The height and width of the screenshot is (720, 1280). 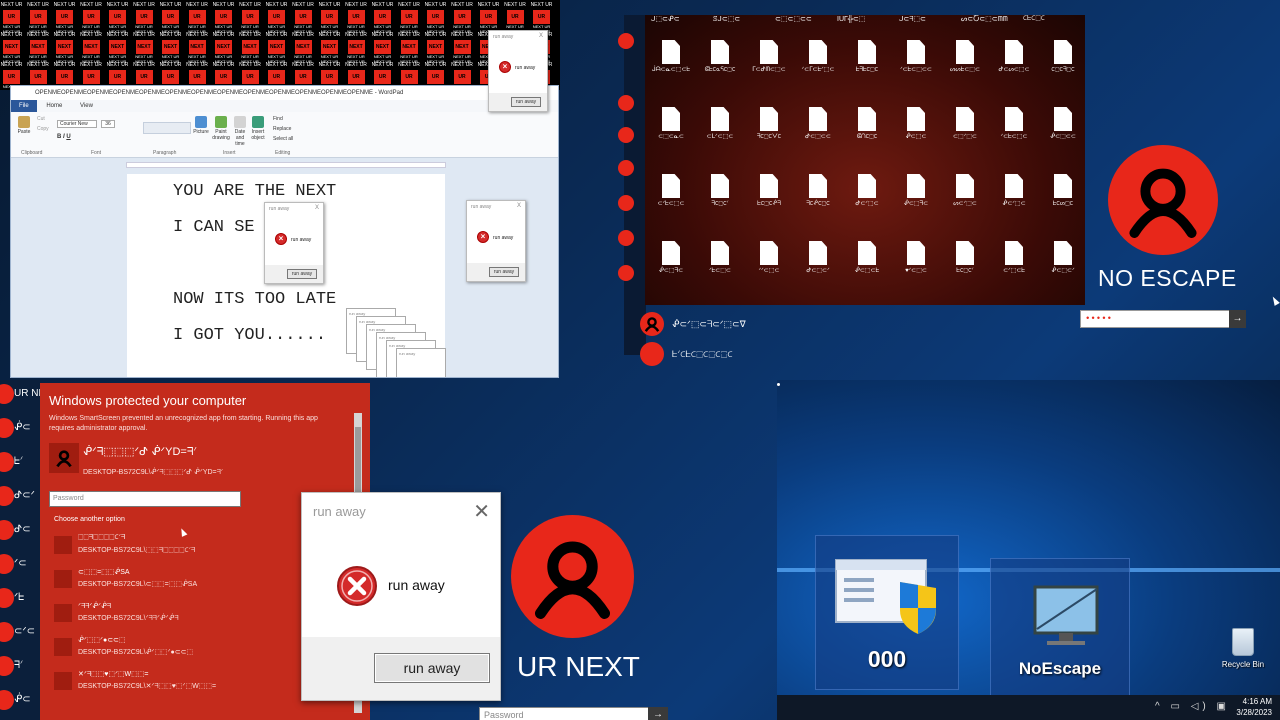 What do you see at coordinates (769, 140) in the screenshot?
I see `desktop-file: ᖷ⊂⬚⊂ᐯ⊂` at bounding box center [769, 140].